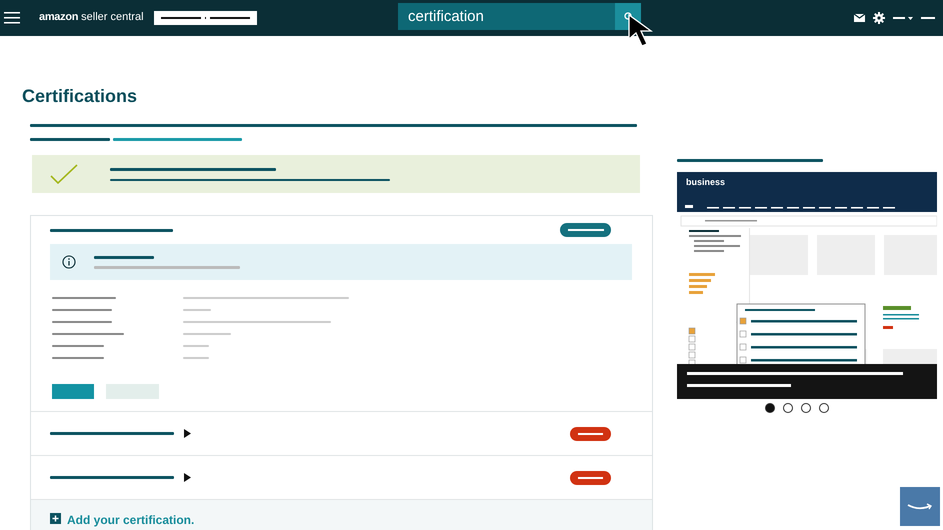 This screenshot has width=943, height=530. Describe the element at coordinates (69, 262) in the screenshot. I see `info-icon` at that location.